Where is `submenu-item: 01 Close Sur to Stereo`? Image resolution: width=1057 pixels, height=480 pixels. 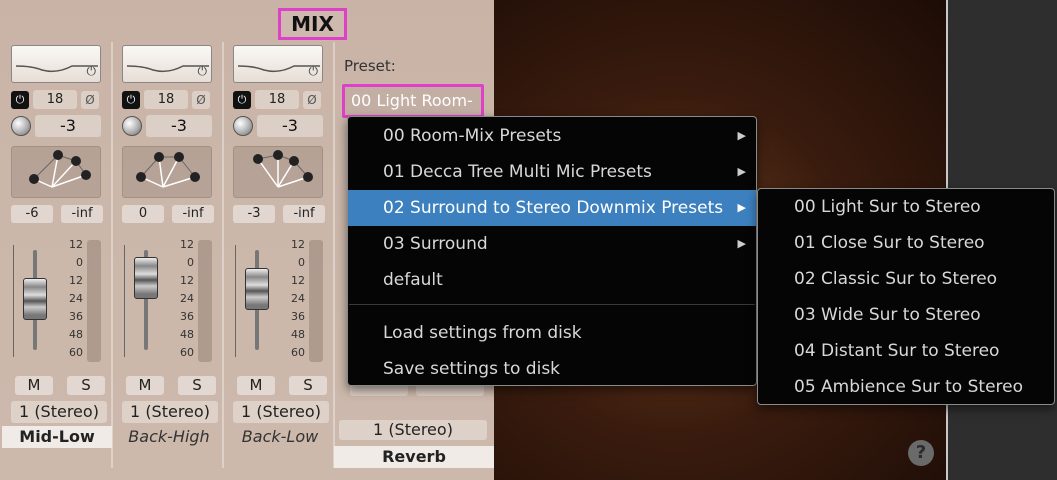
submenu-item: 01 Close Sur to Stereo is located at coordinates (906, 243).